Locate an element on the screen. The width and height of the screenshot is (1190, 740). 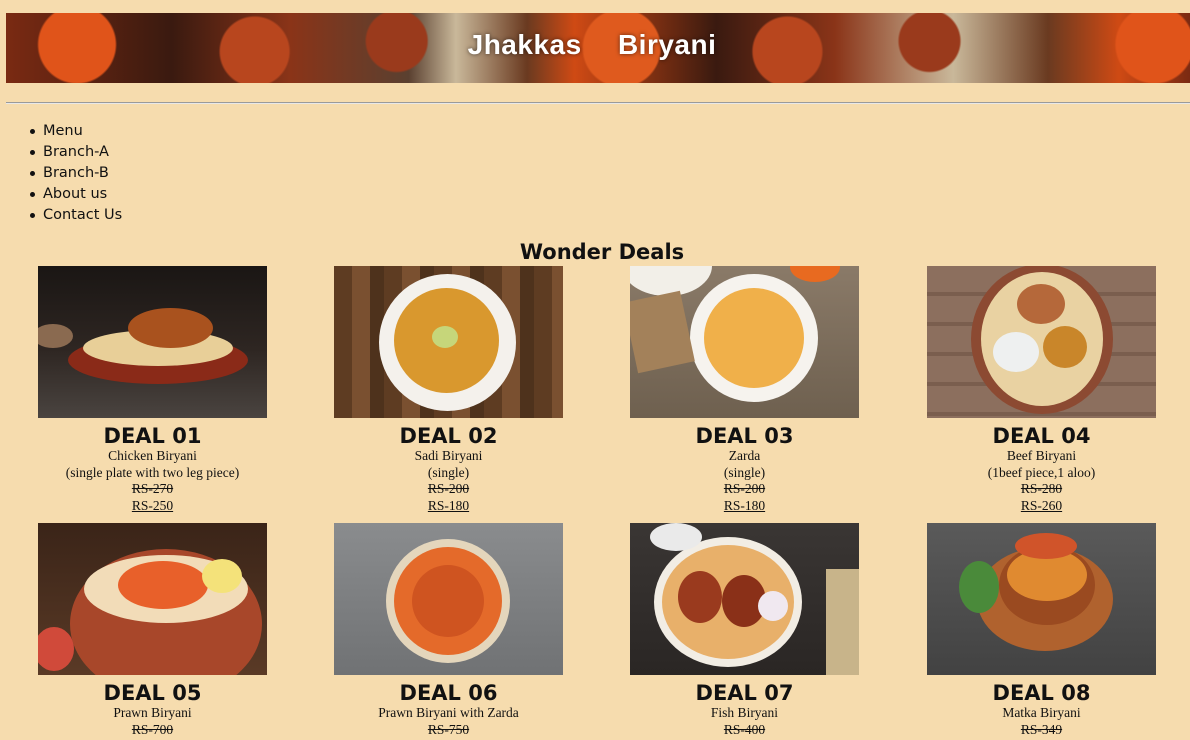
deal-title: DEAL 01 is located at coordinates (152, 436).